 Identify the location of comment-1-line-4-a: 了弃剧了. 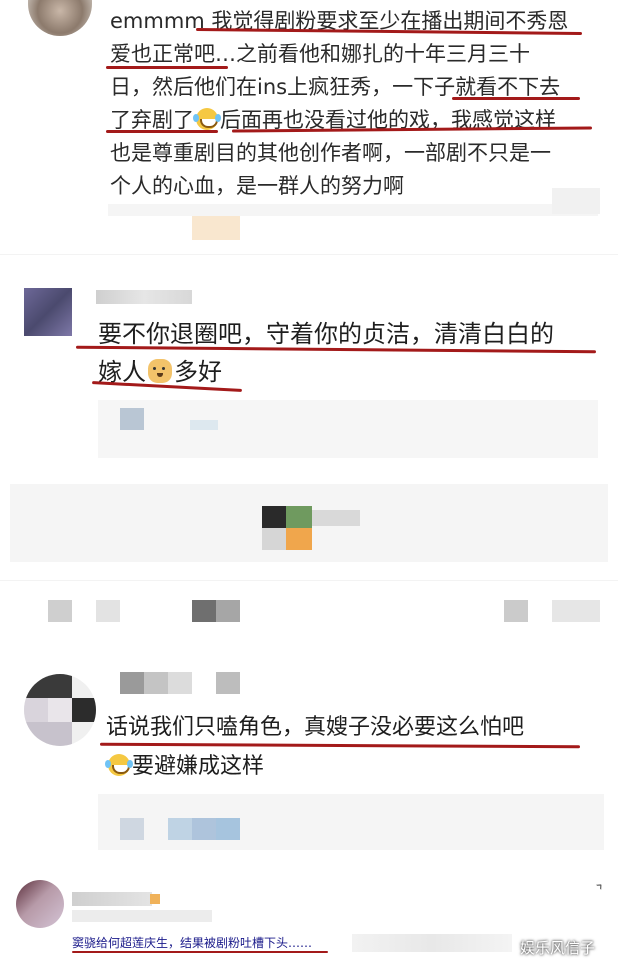
(152, 120).